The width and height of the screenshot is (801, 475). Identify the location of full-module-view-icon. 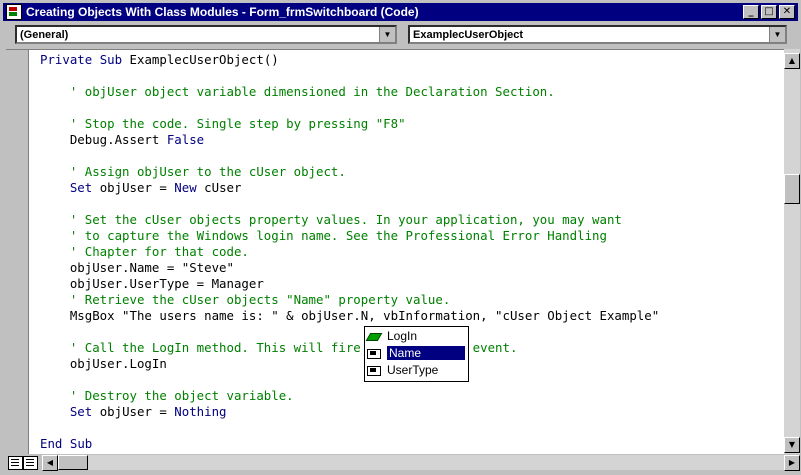
(30, 463).